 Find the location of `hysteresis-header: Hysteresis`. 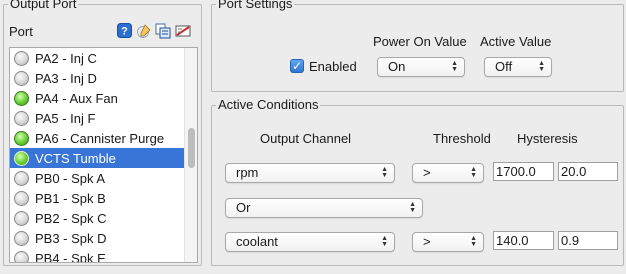

hysteresis-header: Hysteresis is located at coordinates (547, 138).